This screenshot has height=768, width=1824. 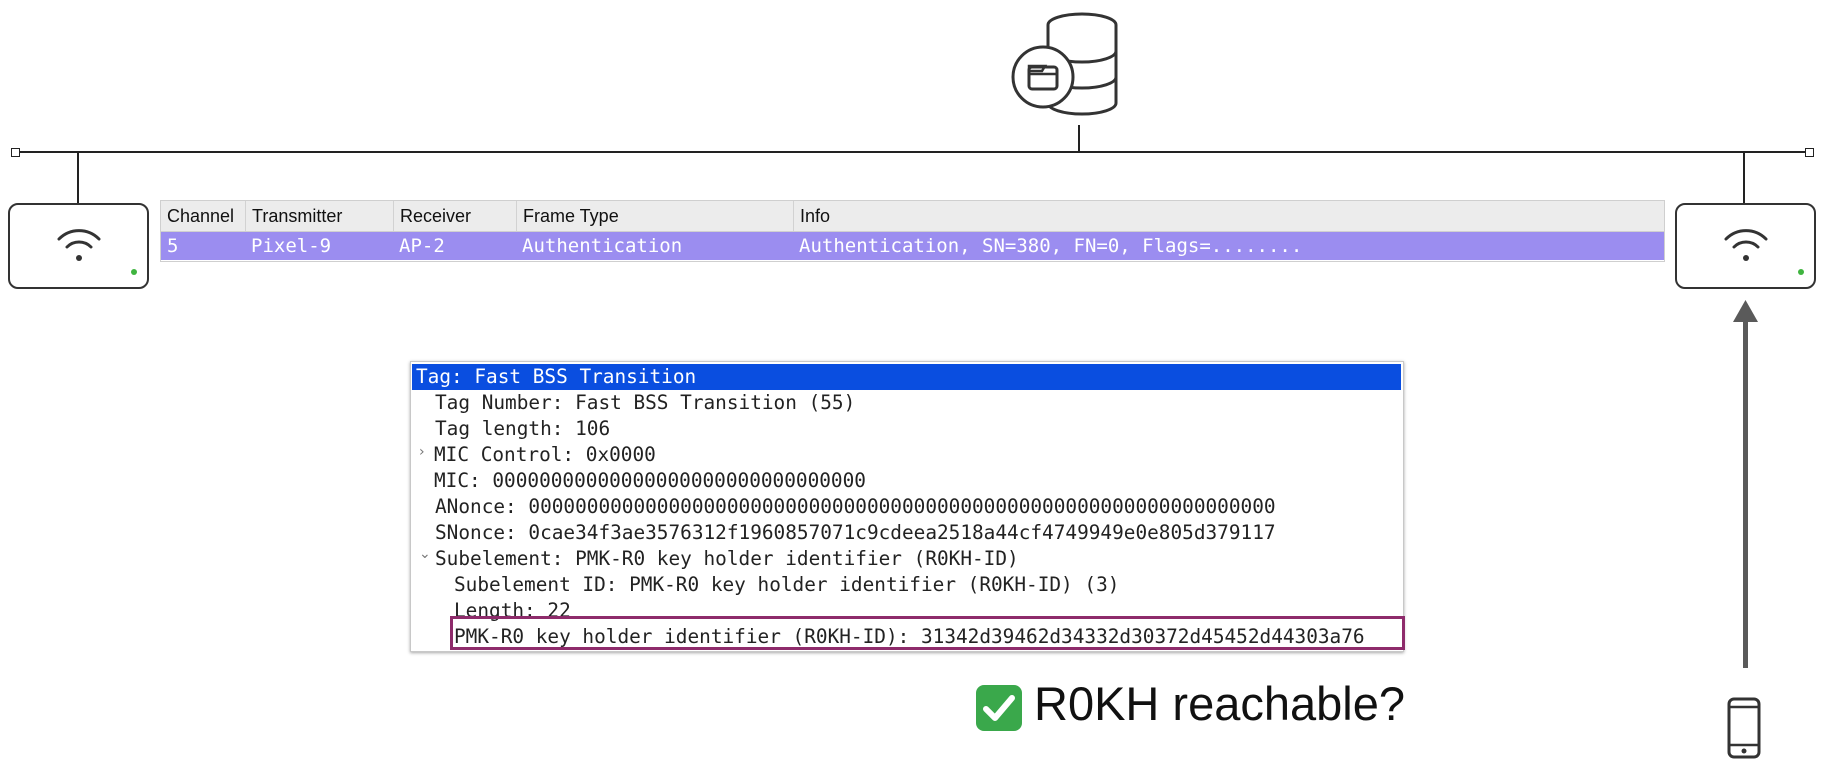 What do you see at coordinates (1745, 313) in the screenshot?
I see `arrow-up-icon` at bounding box center [1745, 313].